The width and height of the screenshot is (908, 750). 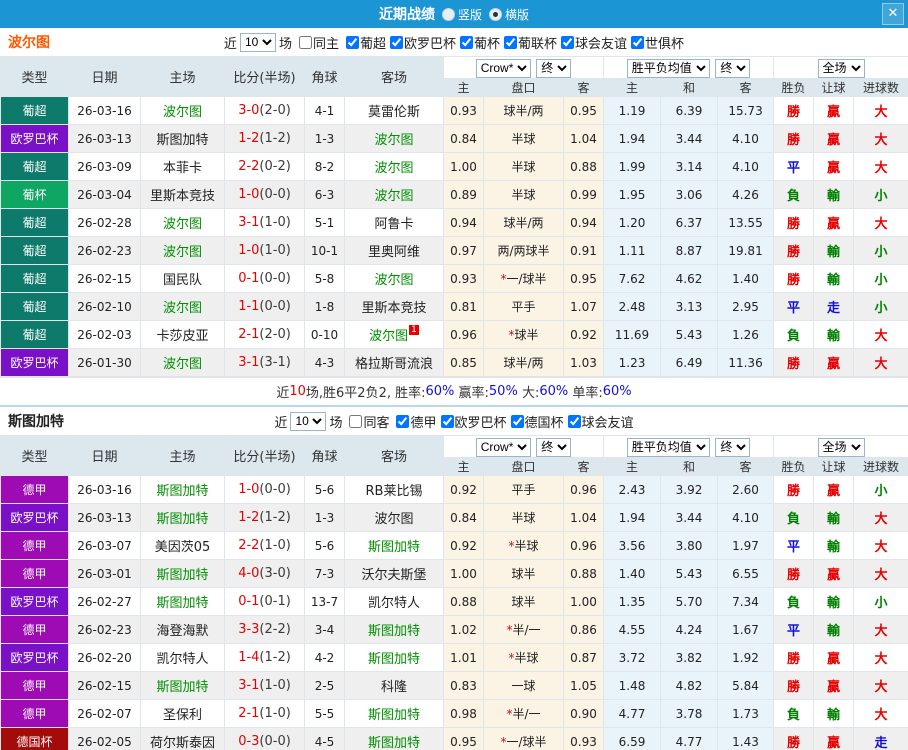 I want to click on league-filter: 葡超, so click(x=365, y=42).